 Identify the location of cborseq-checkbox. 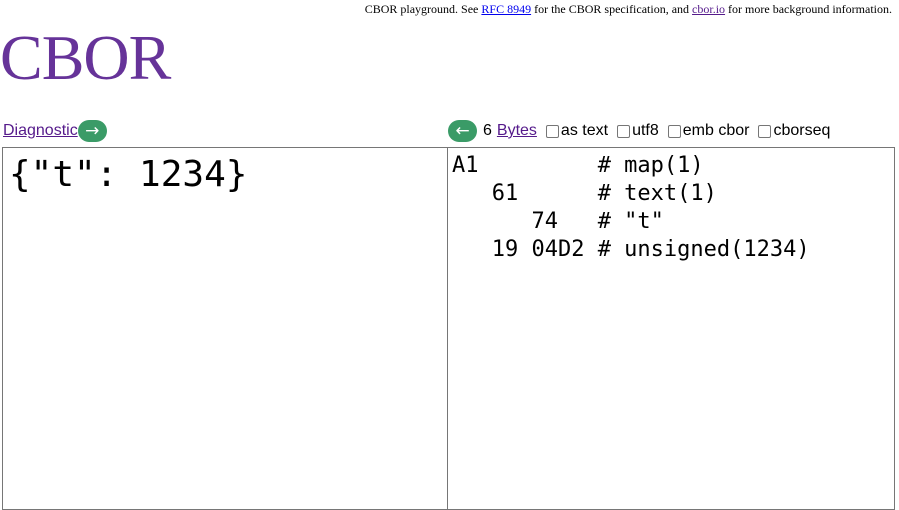
(765, 131).